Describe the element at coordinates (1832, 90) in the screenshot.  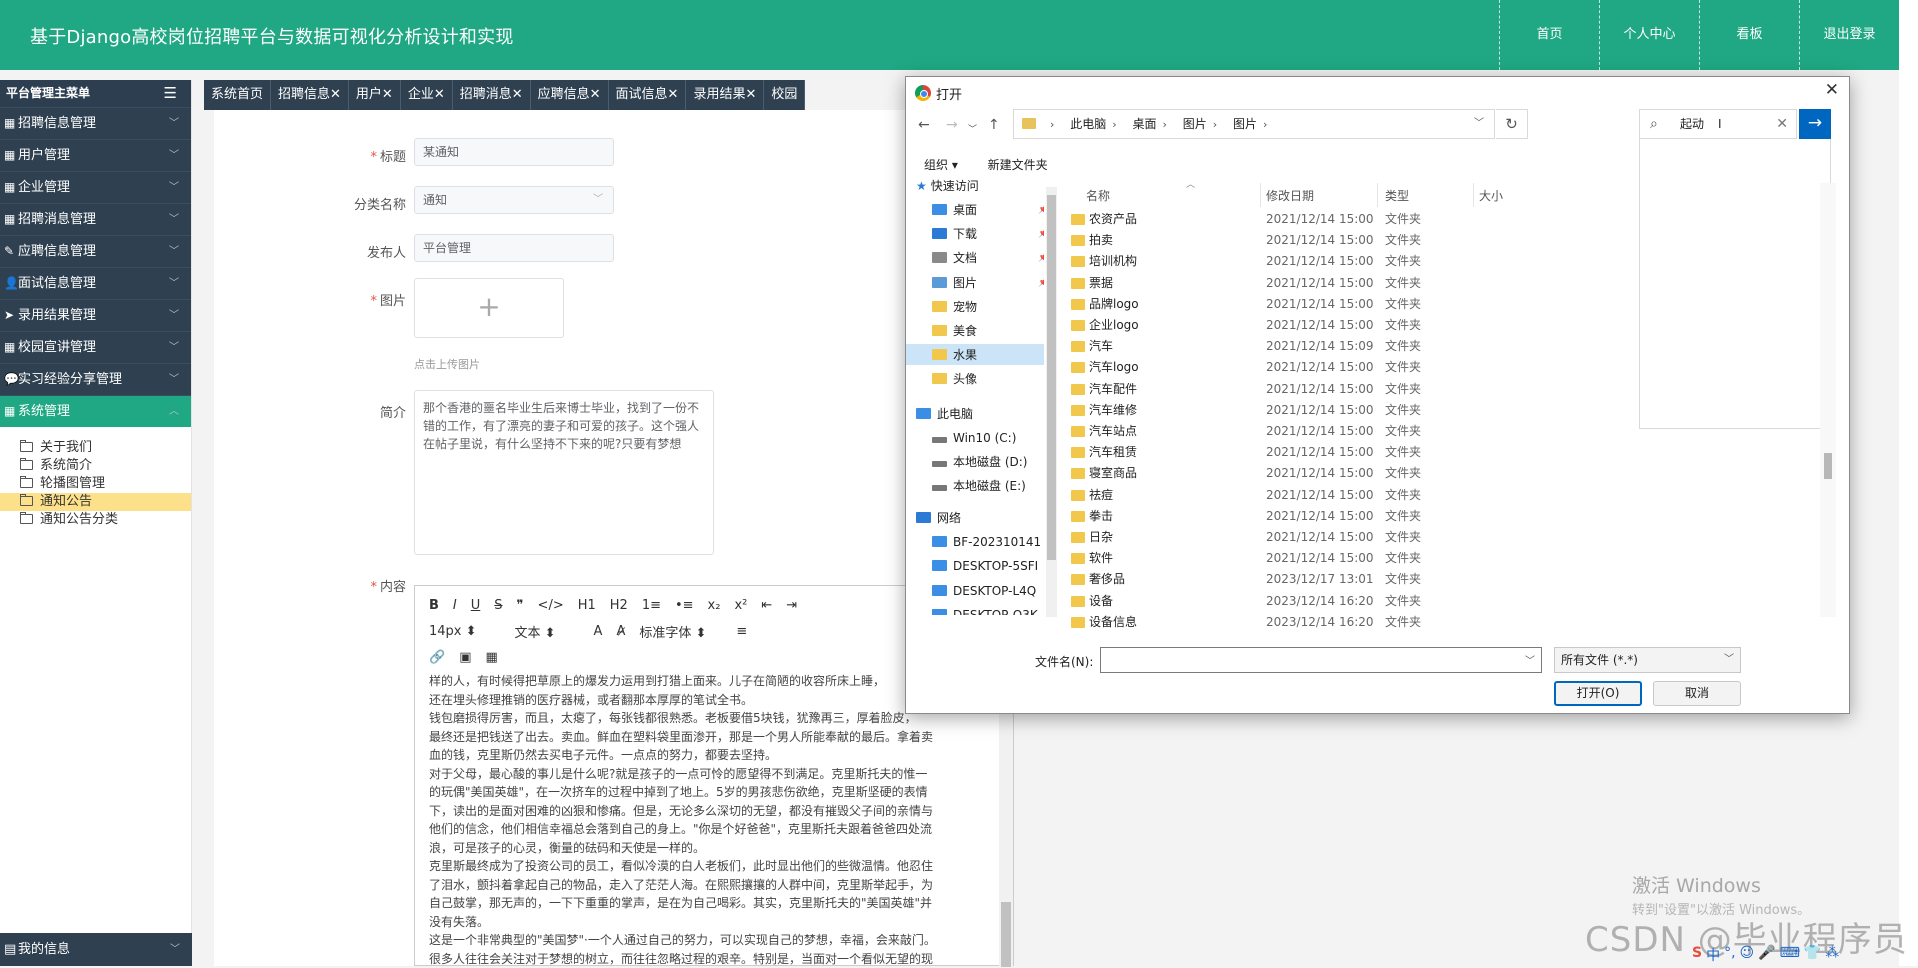
I see `close-icon: ✕` at that location.